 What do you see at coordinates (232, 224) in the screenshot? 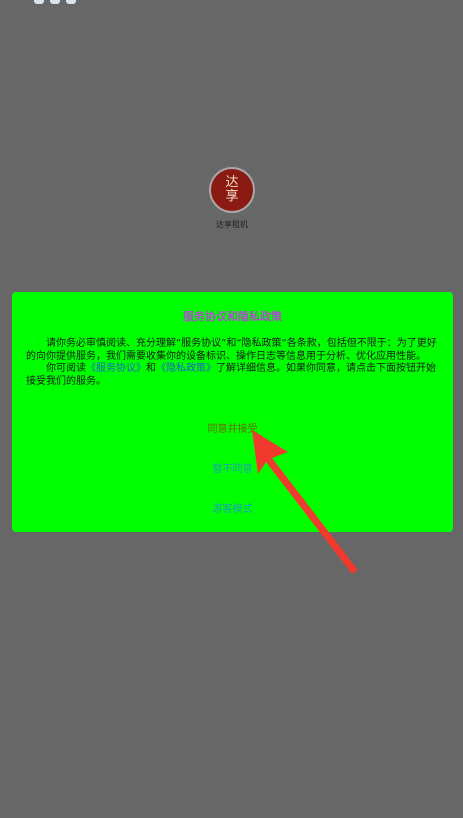
I see `app-name: 达享租机` at bounding box center [232, 224].